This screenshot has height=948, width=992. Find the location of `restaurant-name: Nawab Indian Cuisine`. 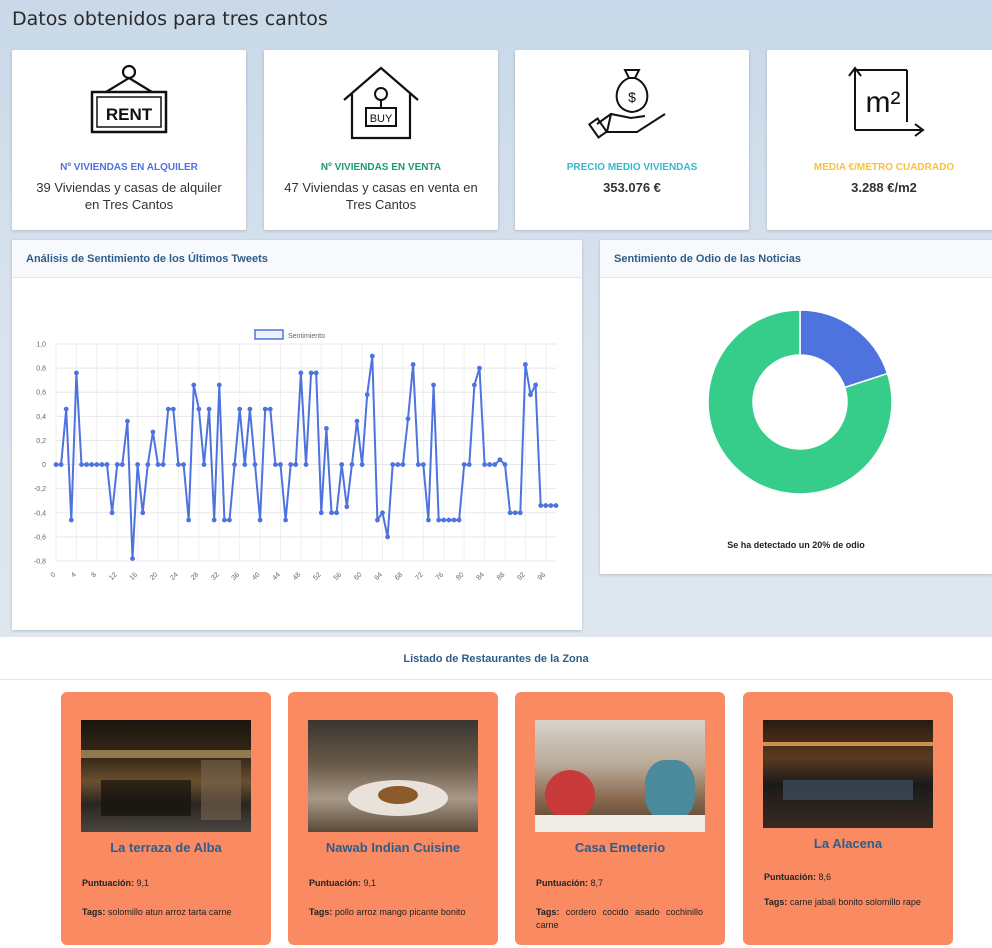

restaurant-name: Nawab Indian Cuisine is located at coordinates (393, 847).